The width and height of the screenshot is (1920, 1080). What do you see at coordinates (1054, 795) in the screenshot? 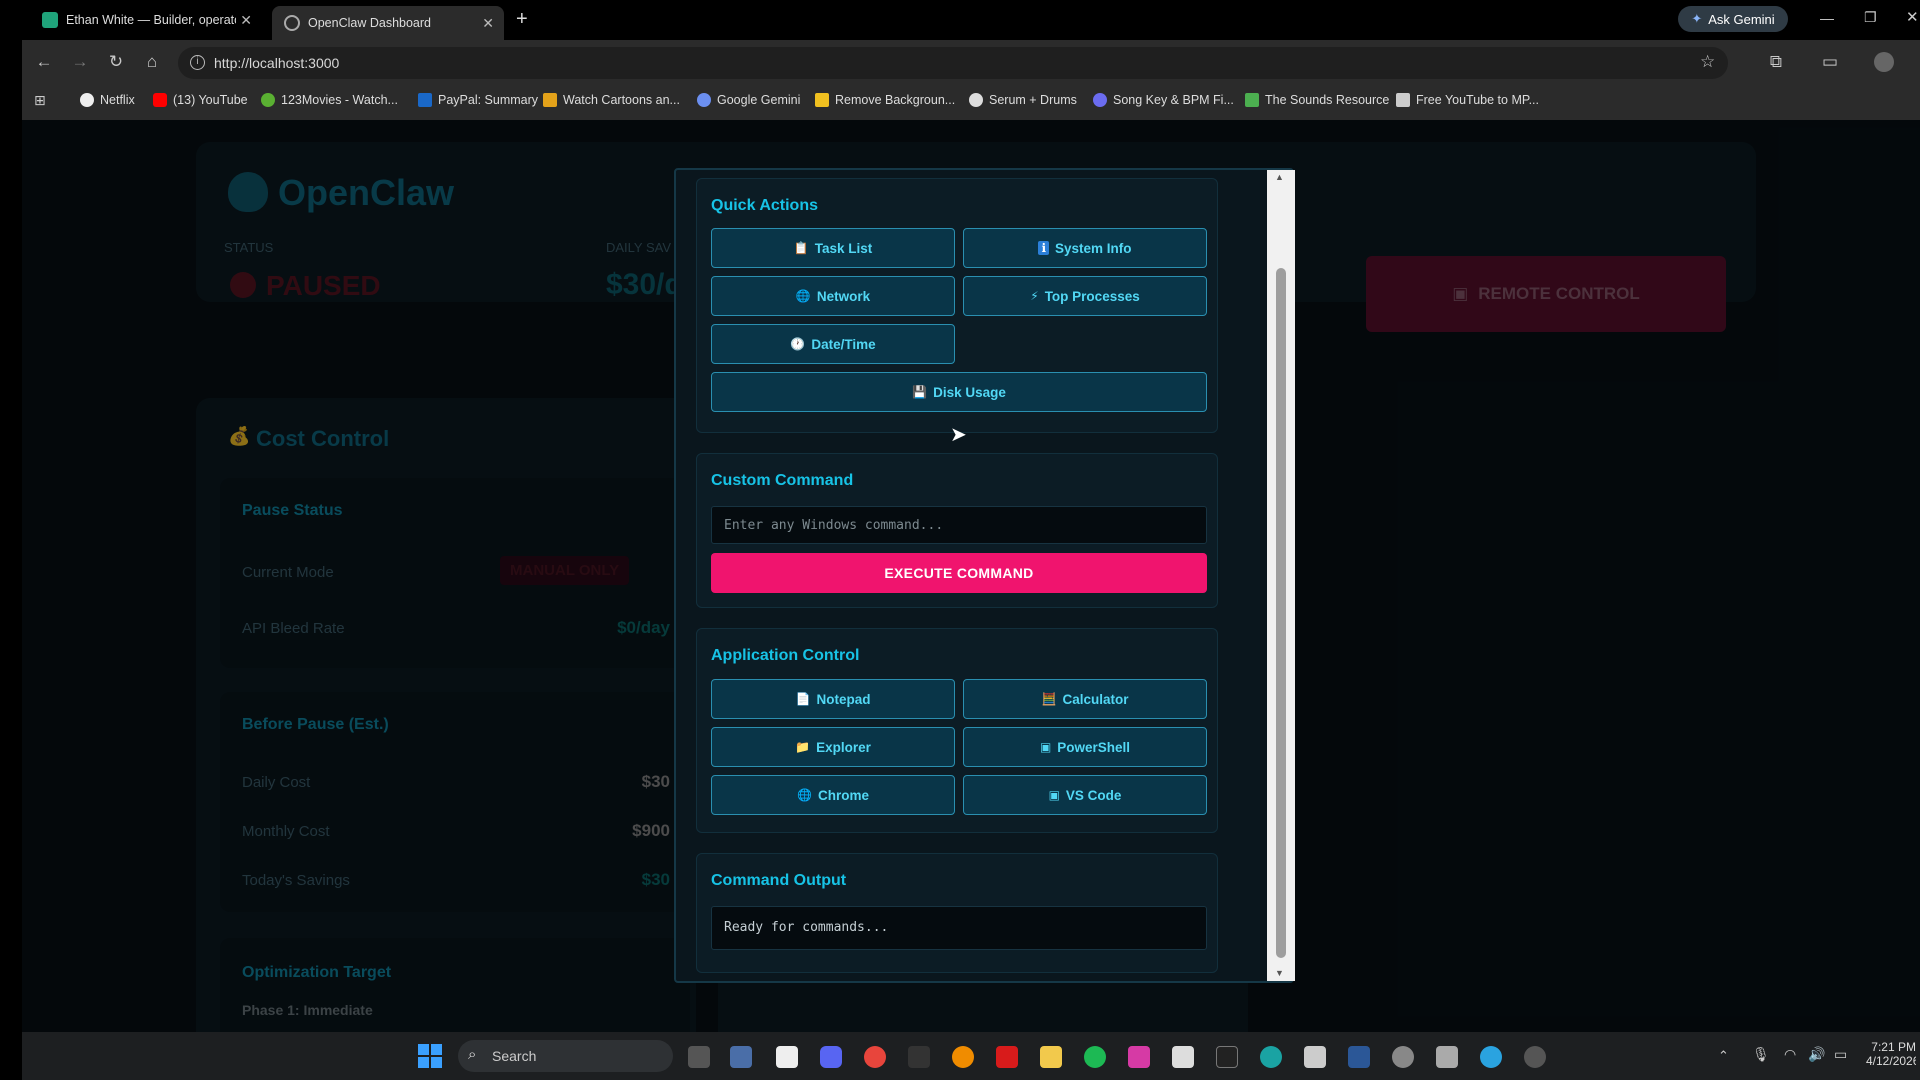
I see `code-editor-icon: ▣` at bounding box center [1054, 795].